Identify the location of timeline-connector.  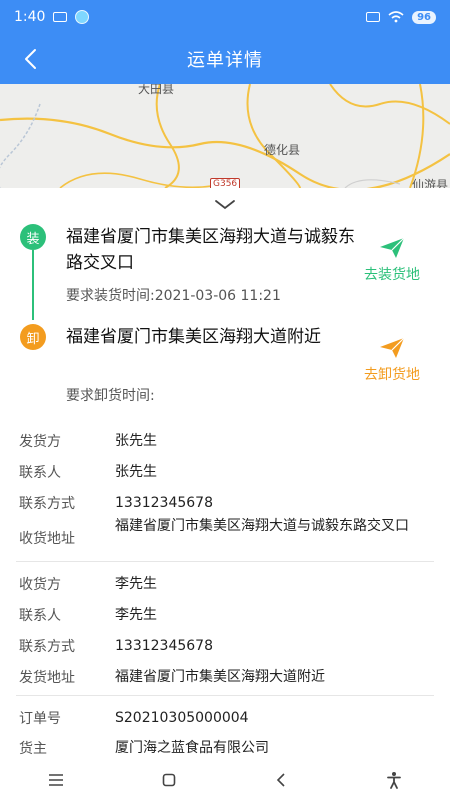
(33, 285).